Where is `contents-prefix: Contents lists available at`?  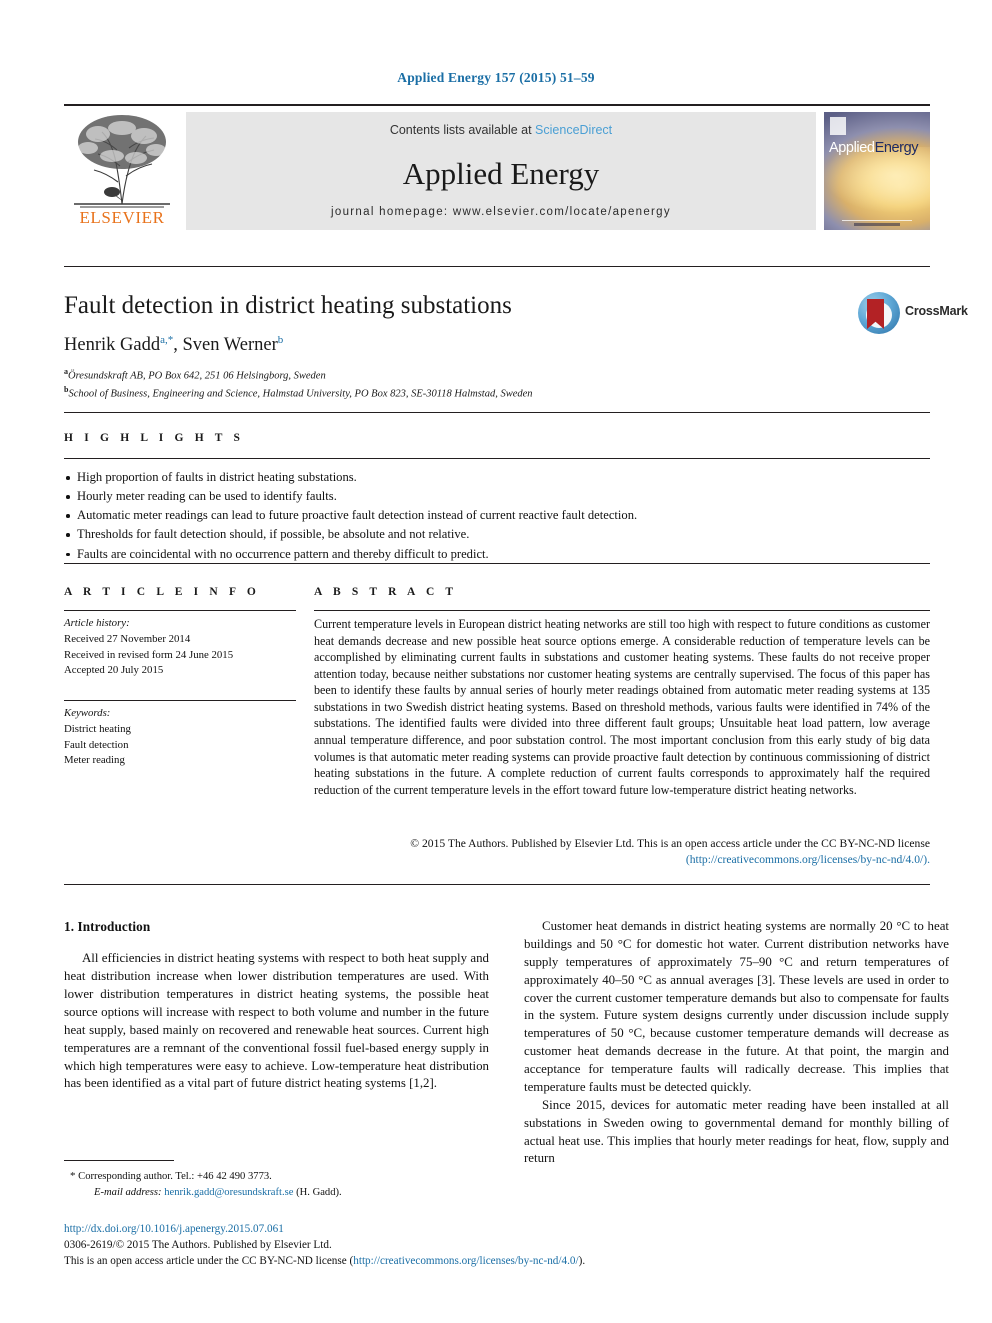 contents-prefix: Contents lists available at is located at coordinates (462, 130).